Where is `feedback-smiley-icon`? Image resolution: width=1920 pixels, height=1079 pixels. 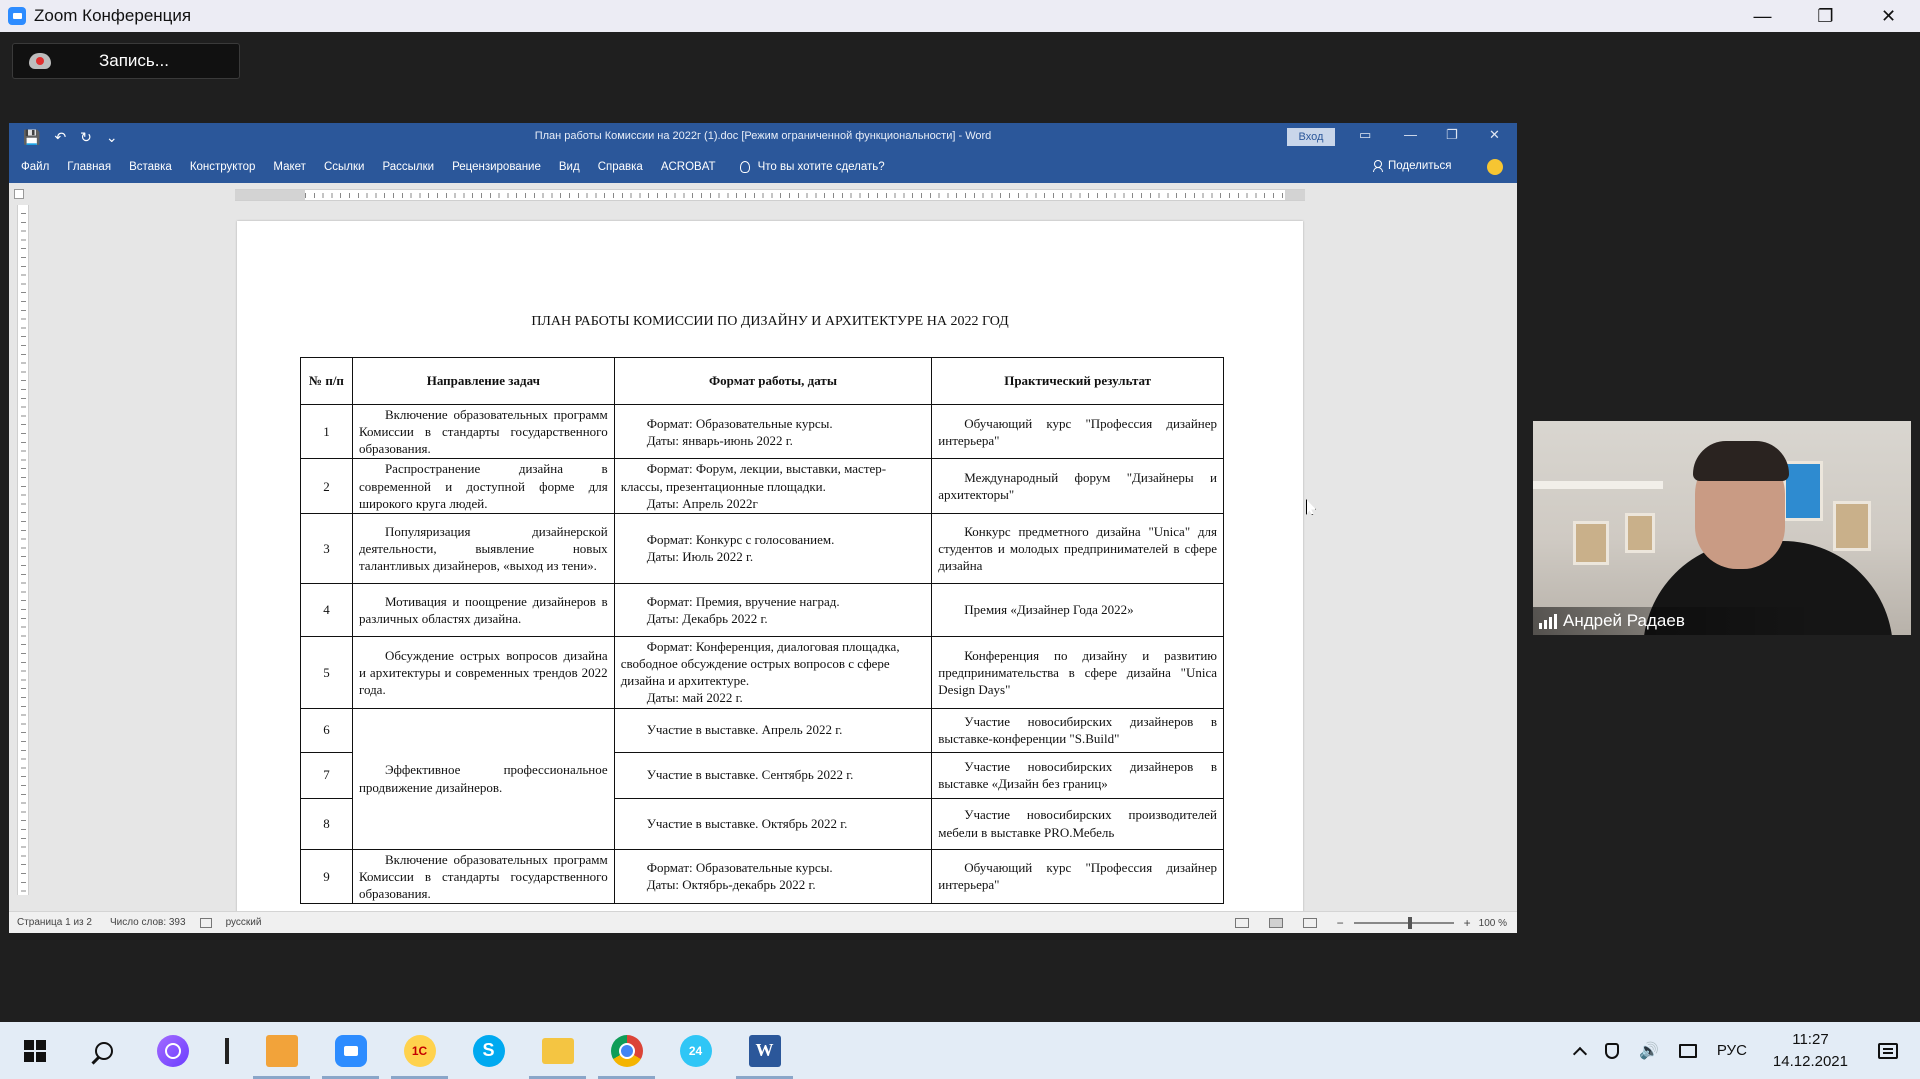
feedback-smiley-icon is located at coordinates (1495, 167).